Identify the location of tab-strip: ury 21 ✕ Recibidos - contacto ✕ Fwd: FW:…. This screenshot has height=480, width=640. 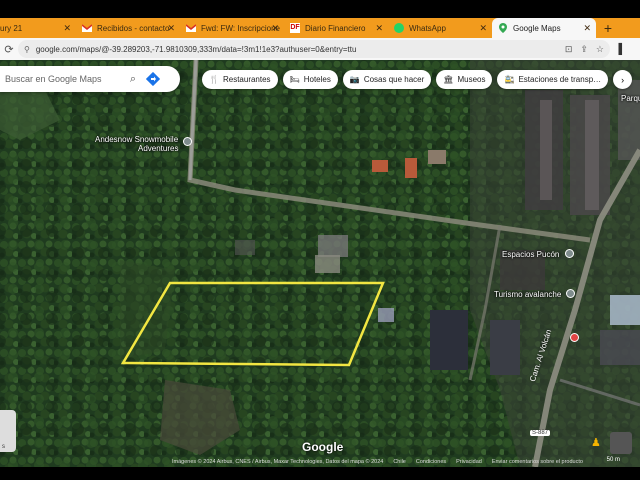
(320, 28).